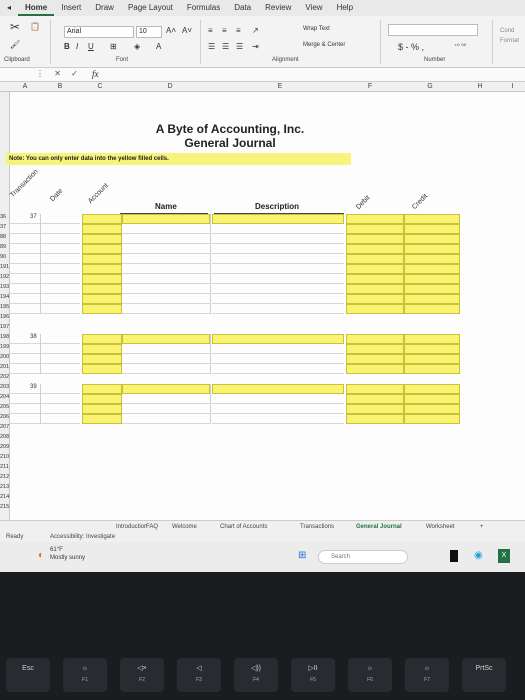 The image size is (525, 700). I want to click on col-header-e: E, so click(280, 87).